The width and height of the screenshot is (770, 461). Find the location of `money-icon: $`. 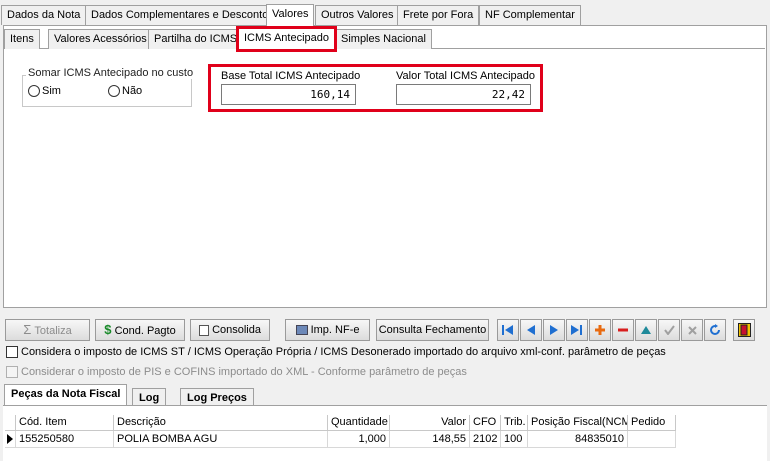

money-icon: $ is located at coordinates (108, 329).